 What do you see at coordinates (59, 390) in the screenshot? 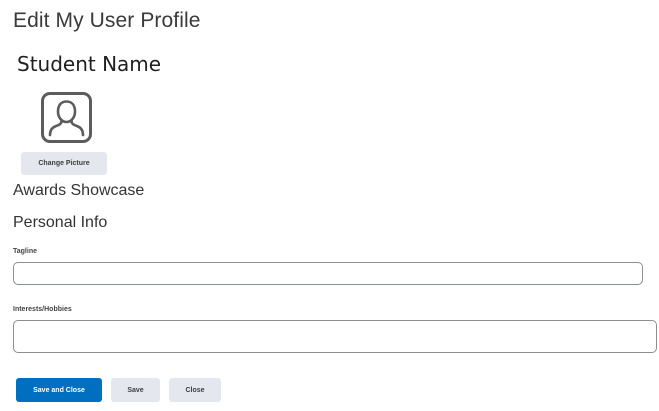
I see `save-and-close-button: Save and Close` at bounding box center [59, 390].